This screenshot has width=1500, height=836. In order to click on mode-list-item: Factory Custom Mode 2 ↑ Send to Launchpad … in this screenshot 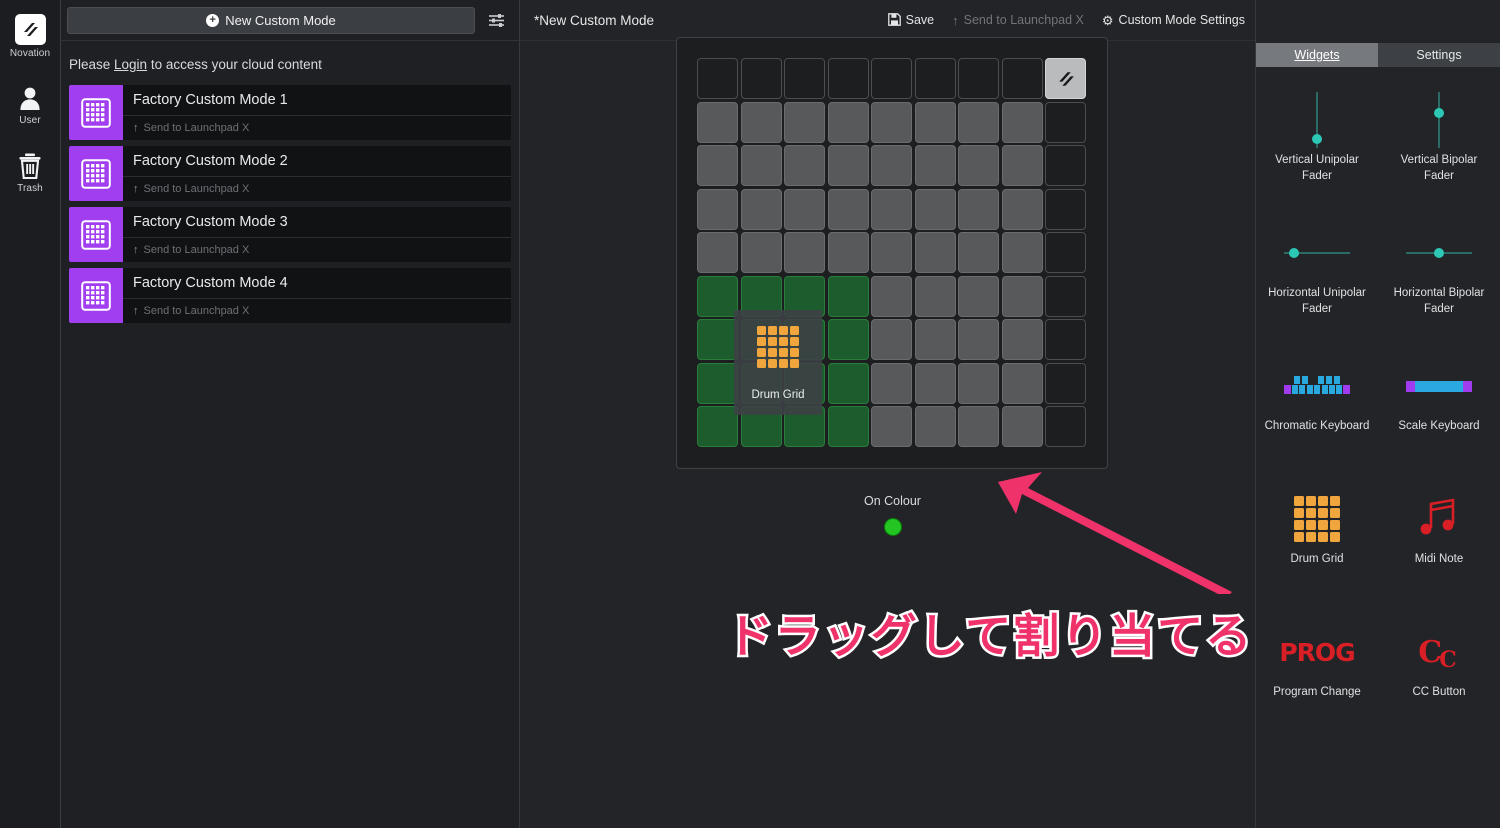, I will do `click(290, 173)`.